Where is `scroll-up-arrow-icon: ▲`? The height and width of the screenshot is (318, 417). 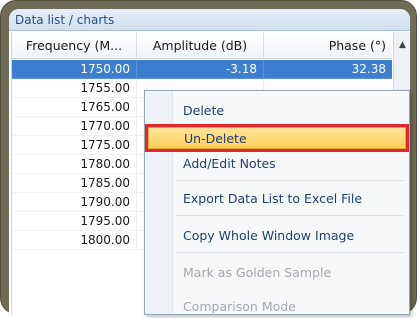 scroll-up-arrow-icon: ▲ is located at coordinates (402, 45).